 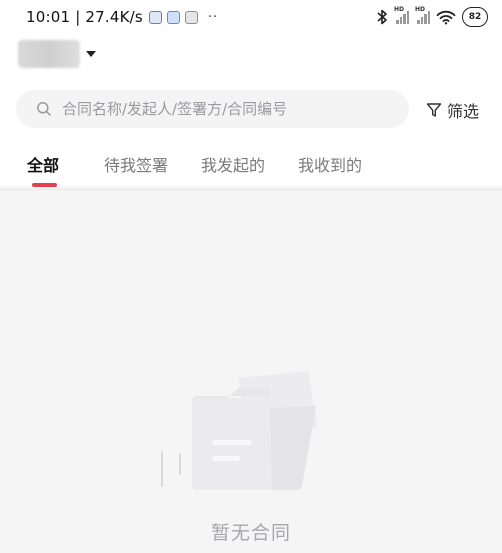 I want to click on account-switcher, so click(x=57, y=54).